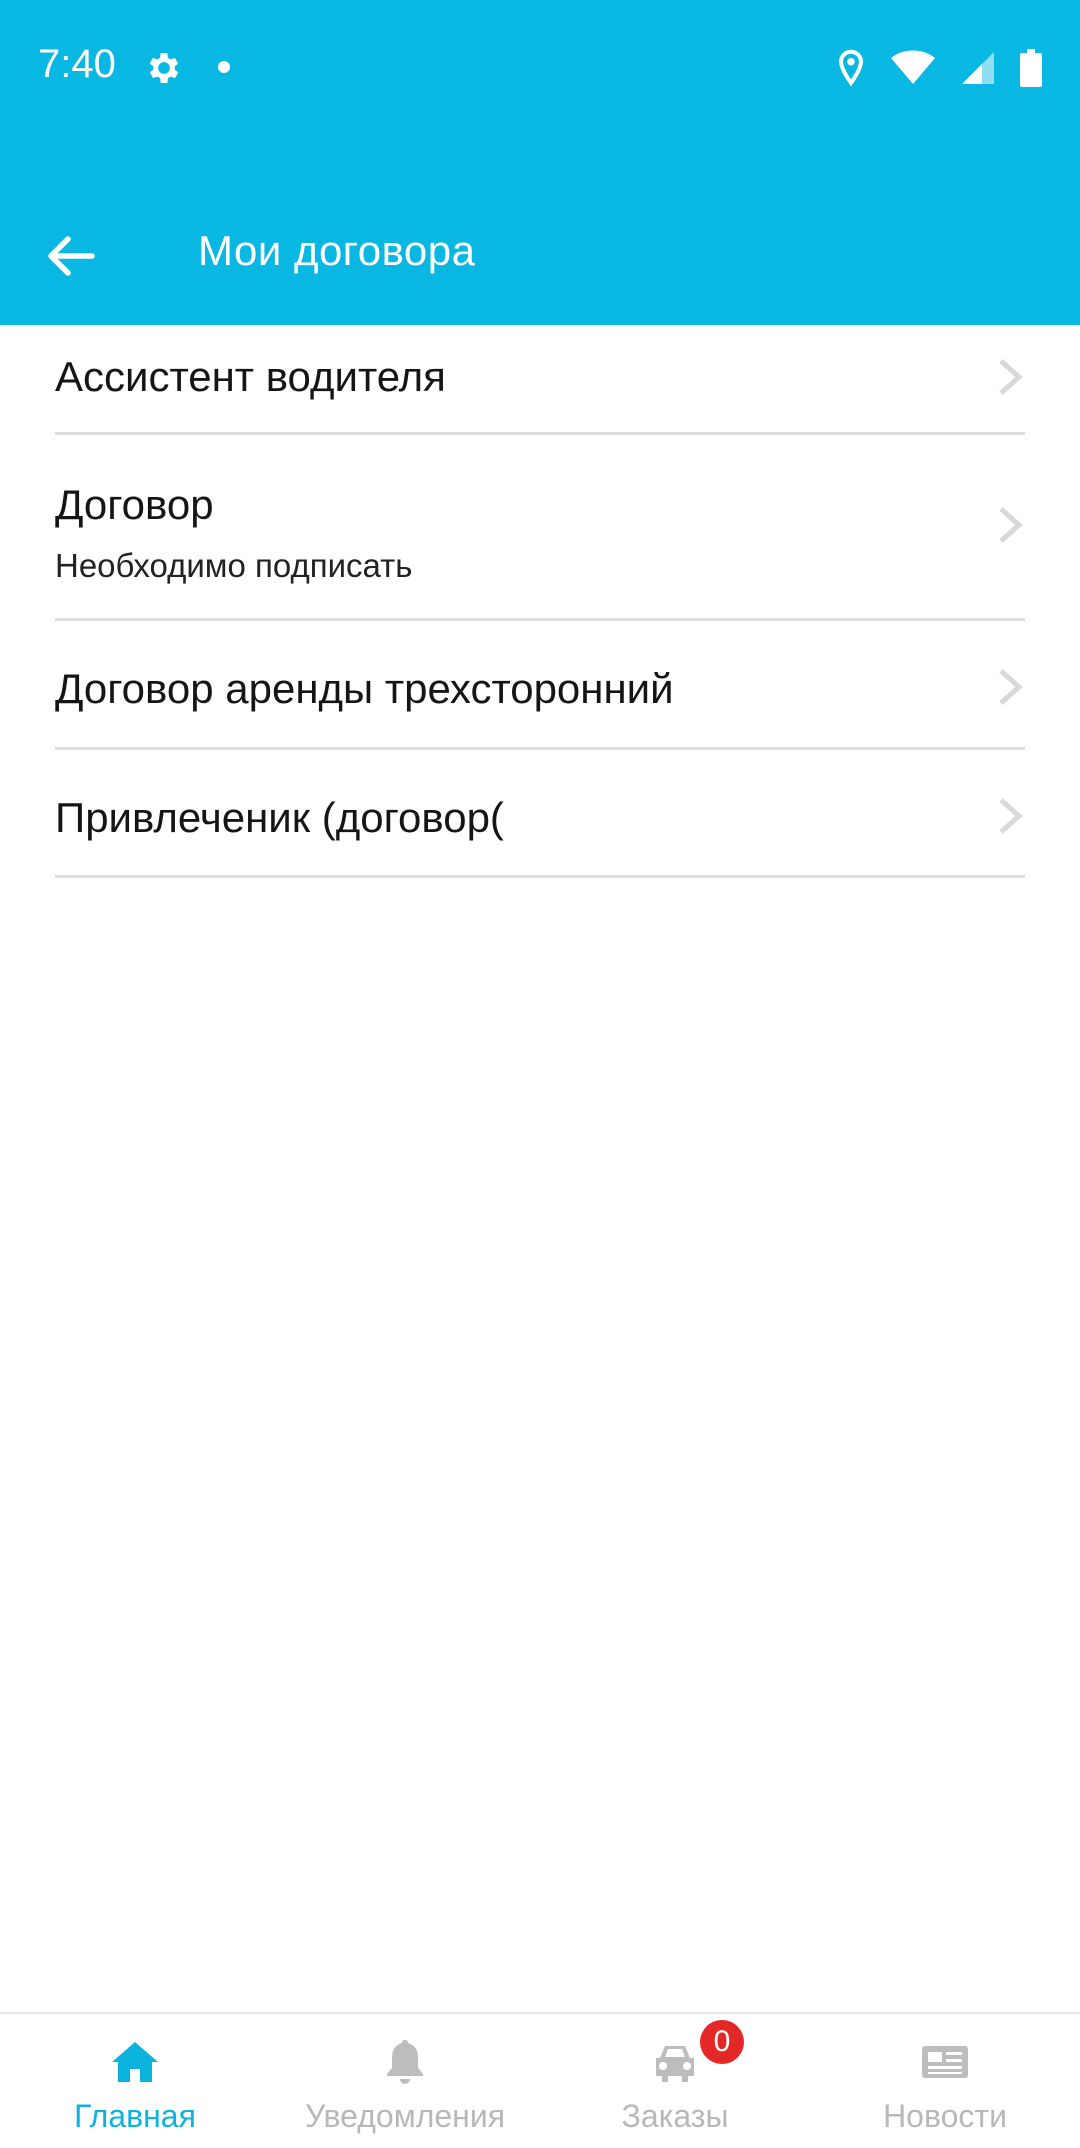 This screenshot has width=1080, height=2148. Describe the element at coordinates (540, 380) in the screenshot. I see `contract-item-assistant: Ассистент водителя` at that location.